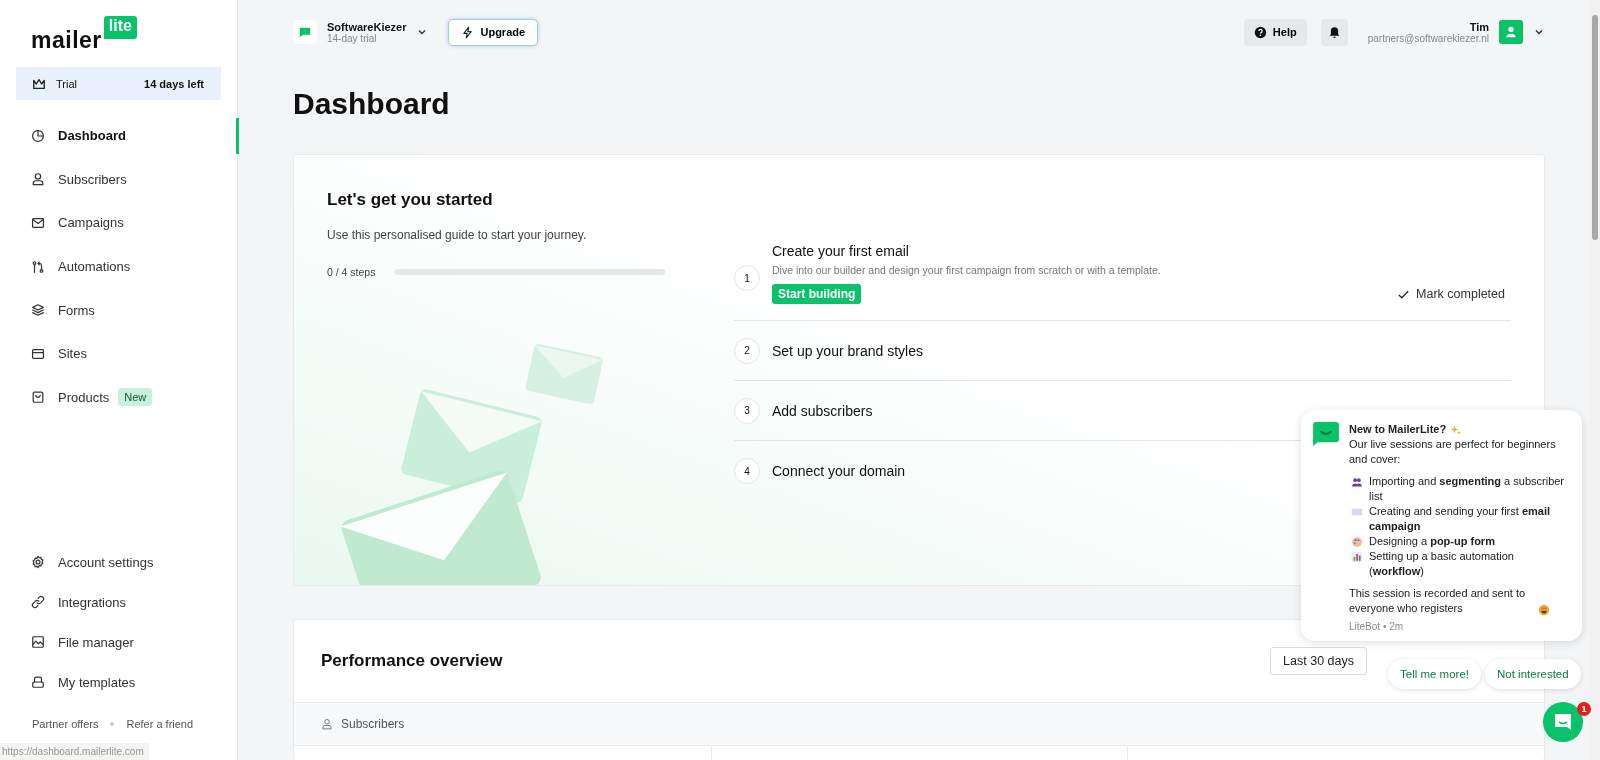  What do you see at coordinates (1544, 610) in the screenshot?
I see `smiley-icon` at bounding box center [1544, 610].